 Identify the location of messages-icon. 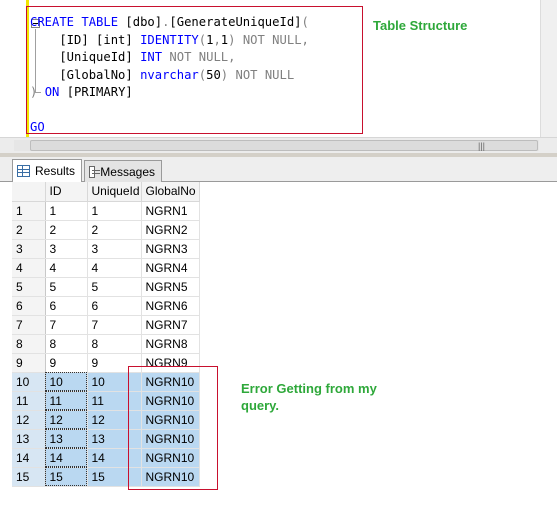
(95, 171).